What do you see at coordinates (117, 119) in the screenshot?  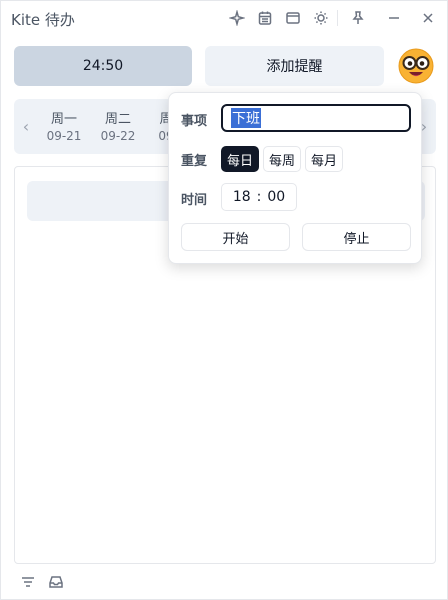 I see `day-name: 周二` at bounding box center [117, 119].